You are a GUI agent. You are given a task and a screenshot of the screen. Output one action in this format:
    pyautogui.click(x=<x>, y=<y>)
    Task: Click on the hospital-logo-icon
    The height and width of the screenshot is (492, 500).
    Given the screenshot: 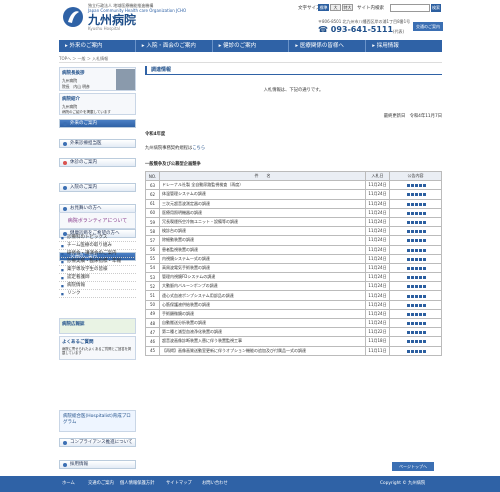 What is the action you would take?
    pyautogui.click(x=73, y=17)
    